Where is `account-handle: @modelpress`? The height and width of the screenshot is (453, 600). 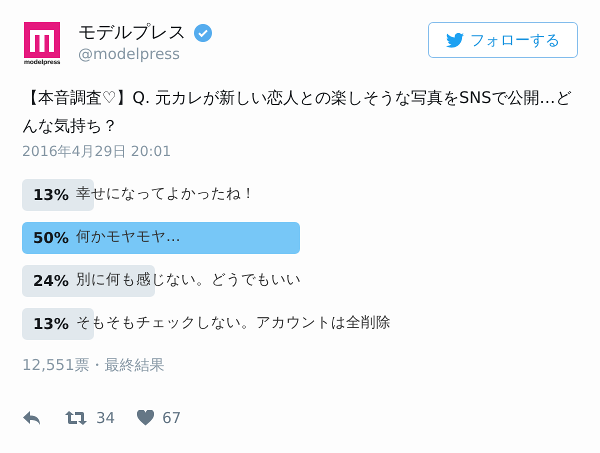
account-handle: @modelpress is located at coordinates (145, 54).